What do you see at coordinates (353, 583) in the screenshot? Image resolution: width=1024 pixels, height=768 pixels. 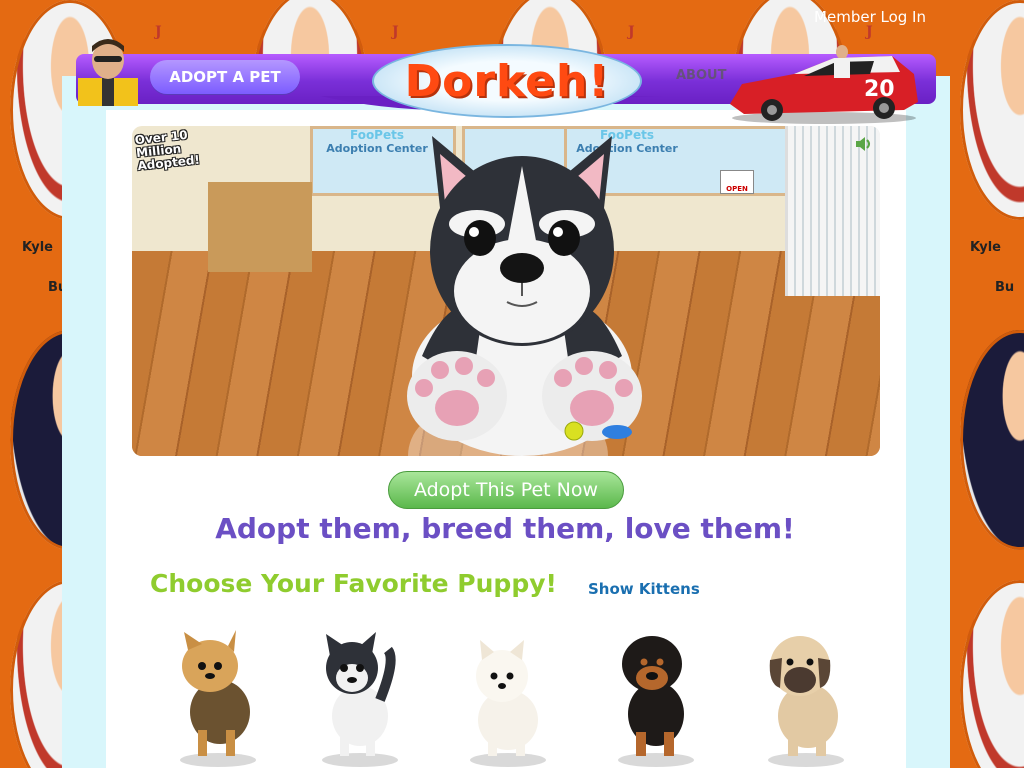 I see `choose-puppy-heading: Choose Your Favorite Puppy!` at bounding box center [353, 583].